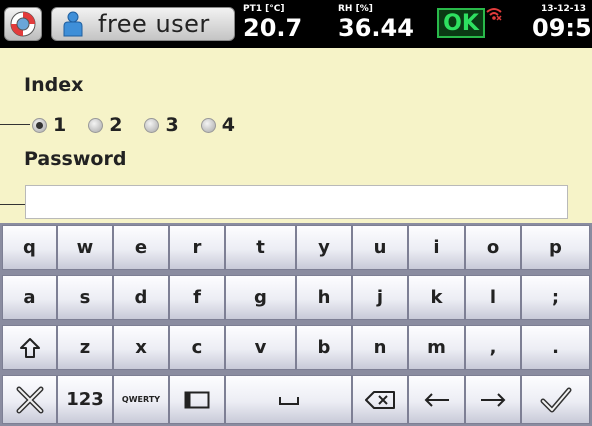 The image size is (592, 426). Describe the element at coordinates (493, 347) in the screenshot. I see `key-comma: ,` at that location.